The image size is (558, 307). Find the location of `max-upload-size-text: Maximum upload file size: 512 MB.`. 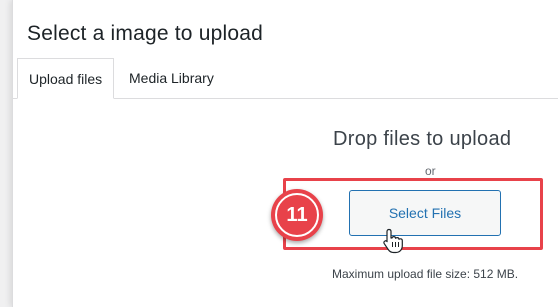

max-upload-size-text: Maximum upload file size: 512 MB. is located at coordinates (425, 274).